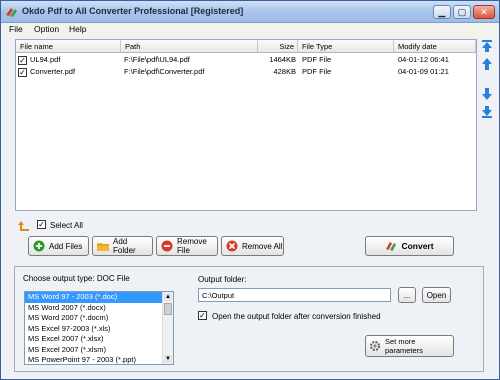  I want to click on open-button: Open, so click(436, 295).